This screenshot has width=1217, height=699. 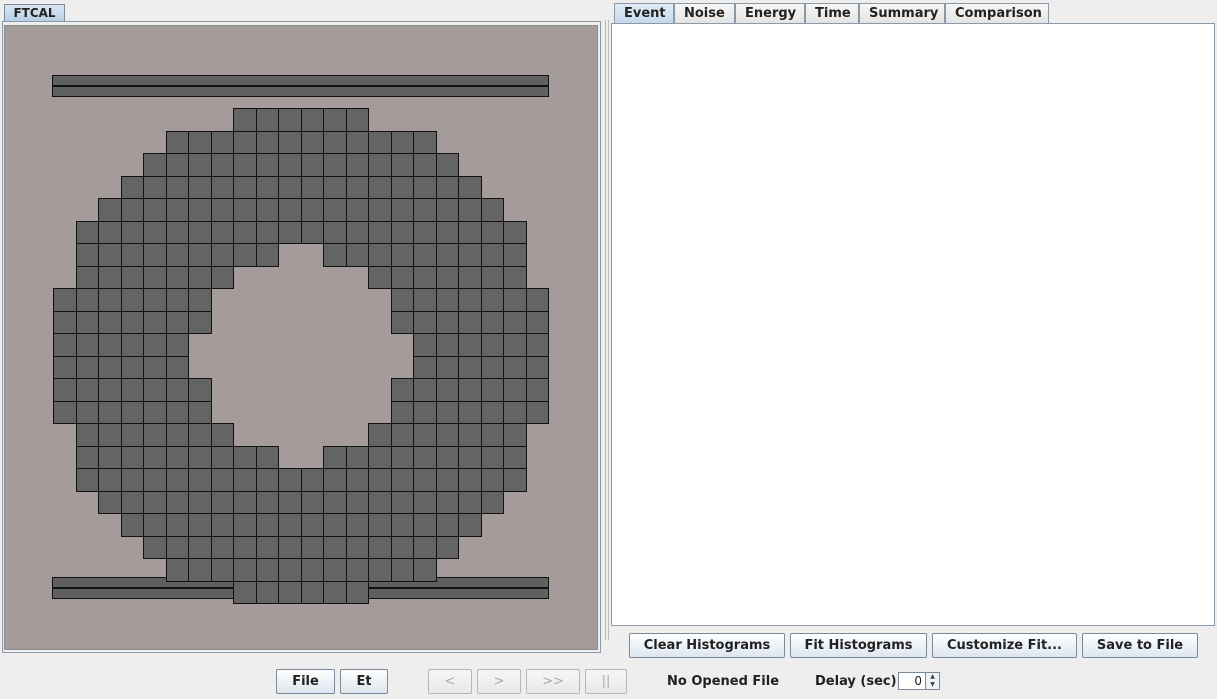 What do you see at coordinates (997, 13) in the screenshot?
I see `tab-comparison: Comparison` at bounding box center [997, 13].